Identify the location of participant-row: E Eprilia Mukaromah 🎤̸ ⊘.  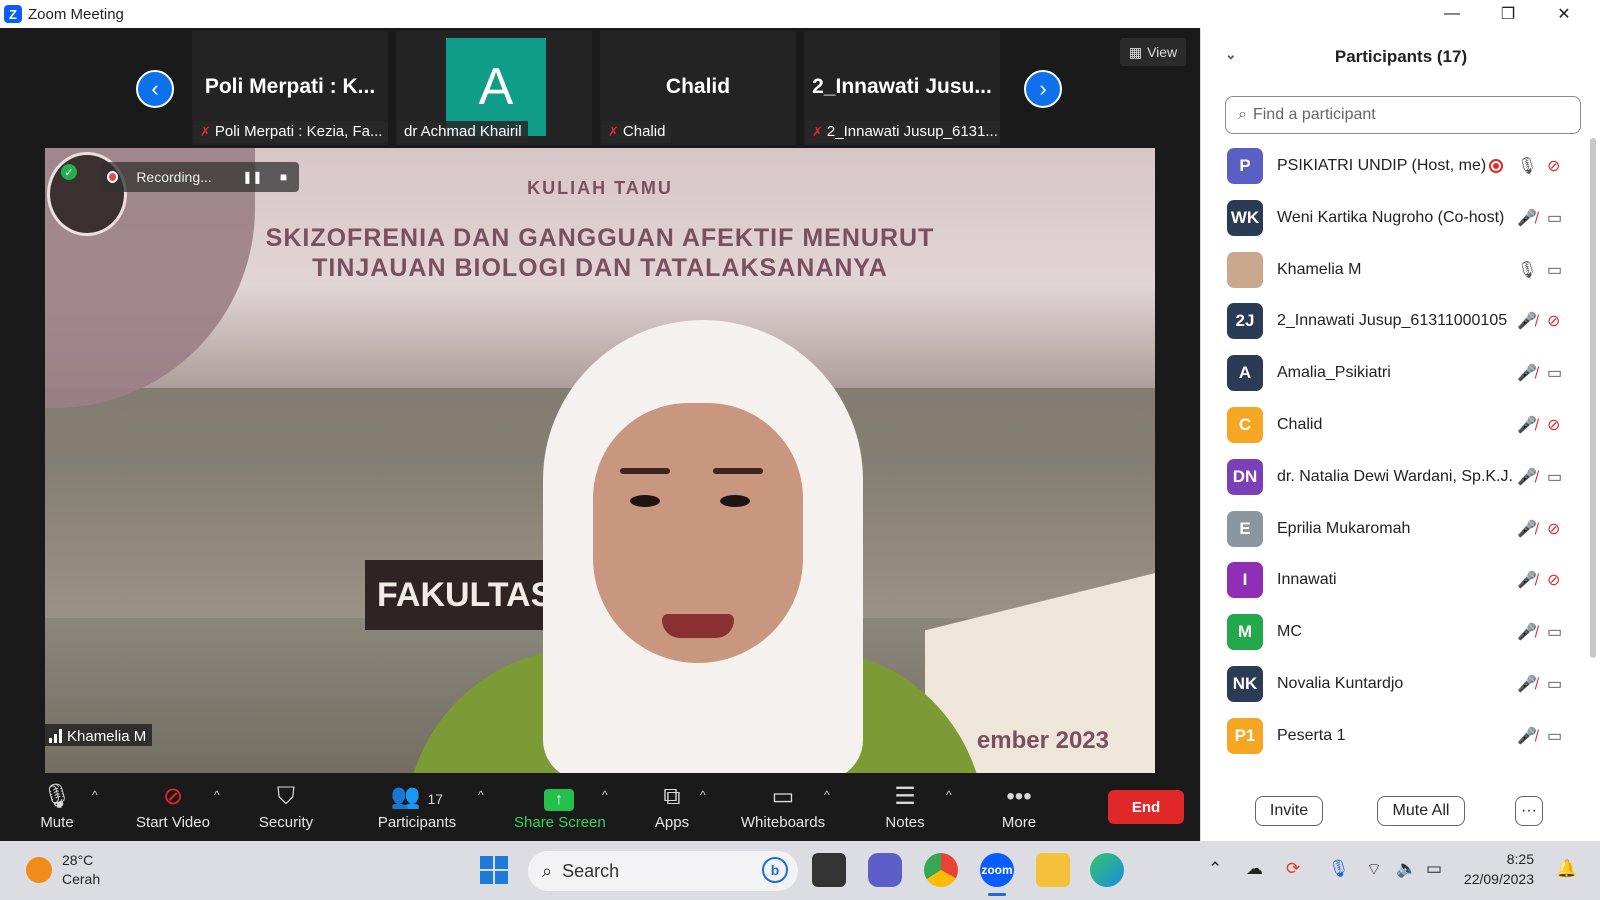
(1396, 529).